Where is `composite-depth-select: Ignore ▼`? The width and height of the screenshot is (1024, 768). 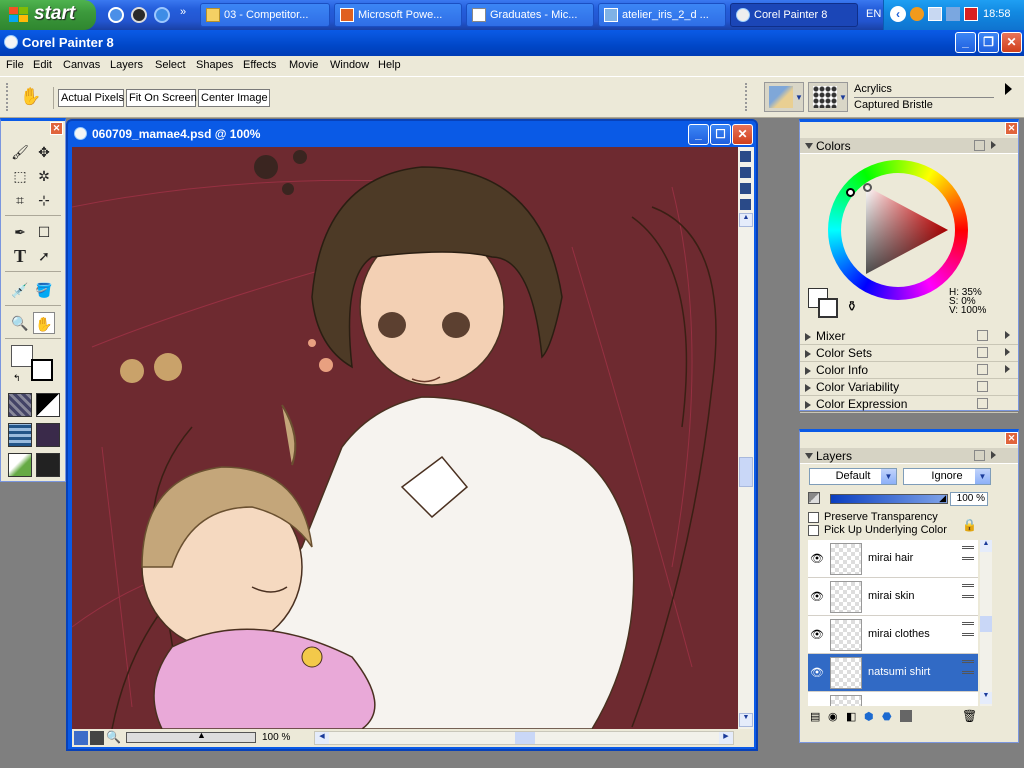 composite-depth-select: Ignore ▼ is located at coordinates (947, 476).